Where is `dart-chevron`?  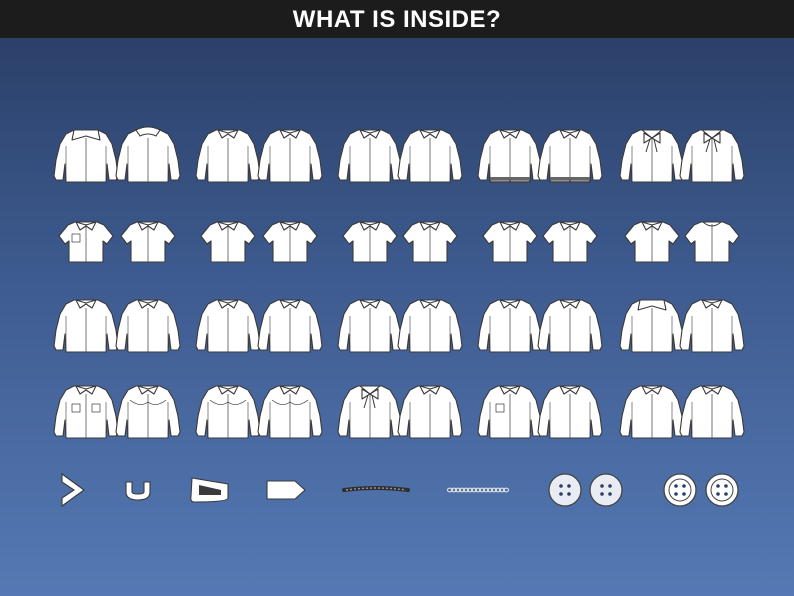
dart-chevron is located at coordinates (73, 490).